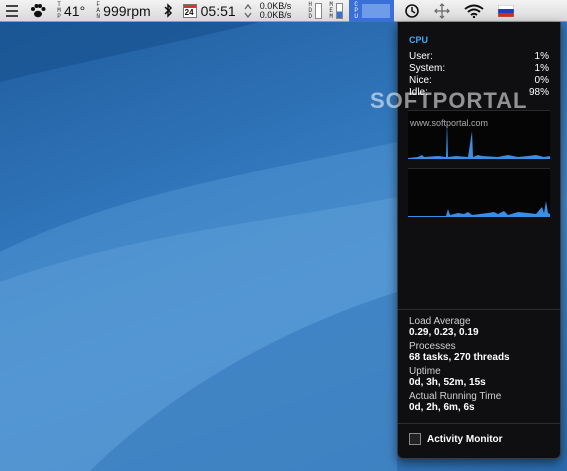 This screenshot has height=471, width=567. What do you see at coordinates (479, 80) in the screenshot?
I see `stat-nice: Nice: 0%` at bounding box center [479, 80].